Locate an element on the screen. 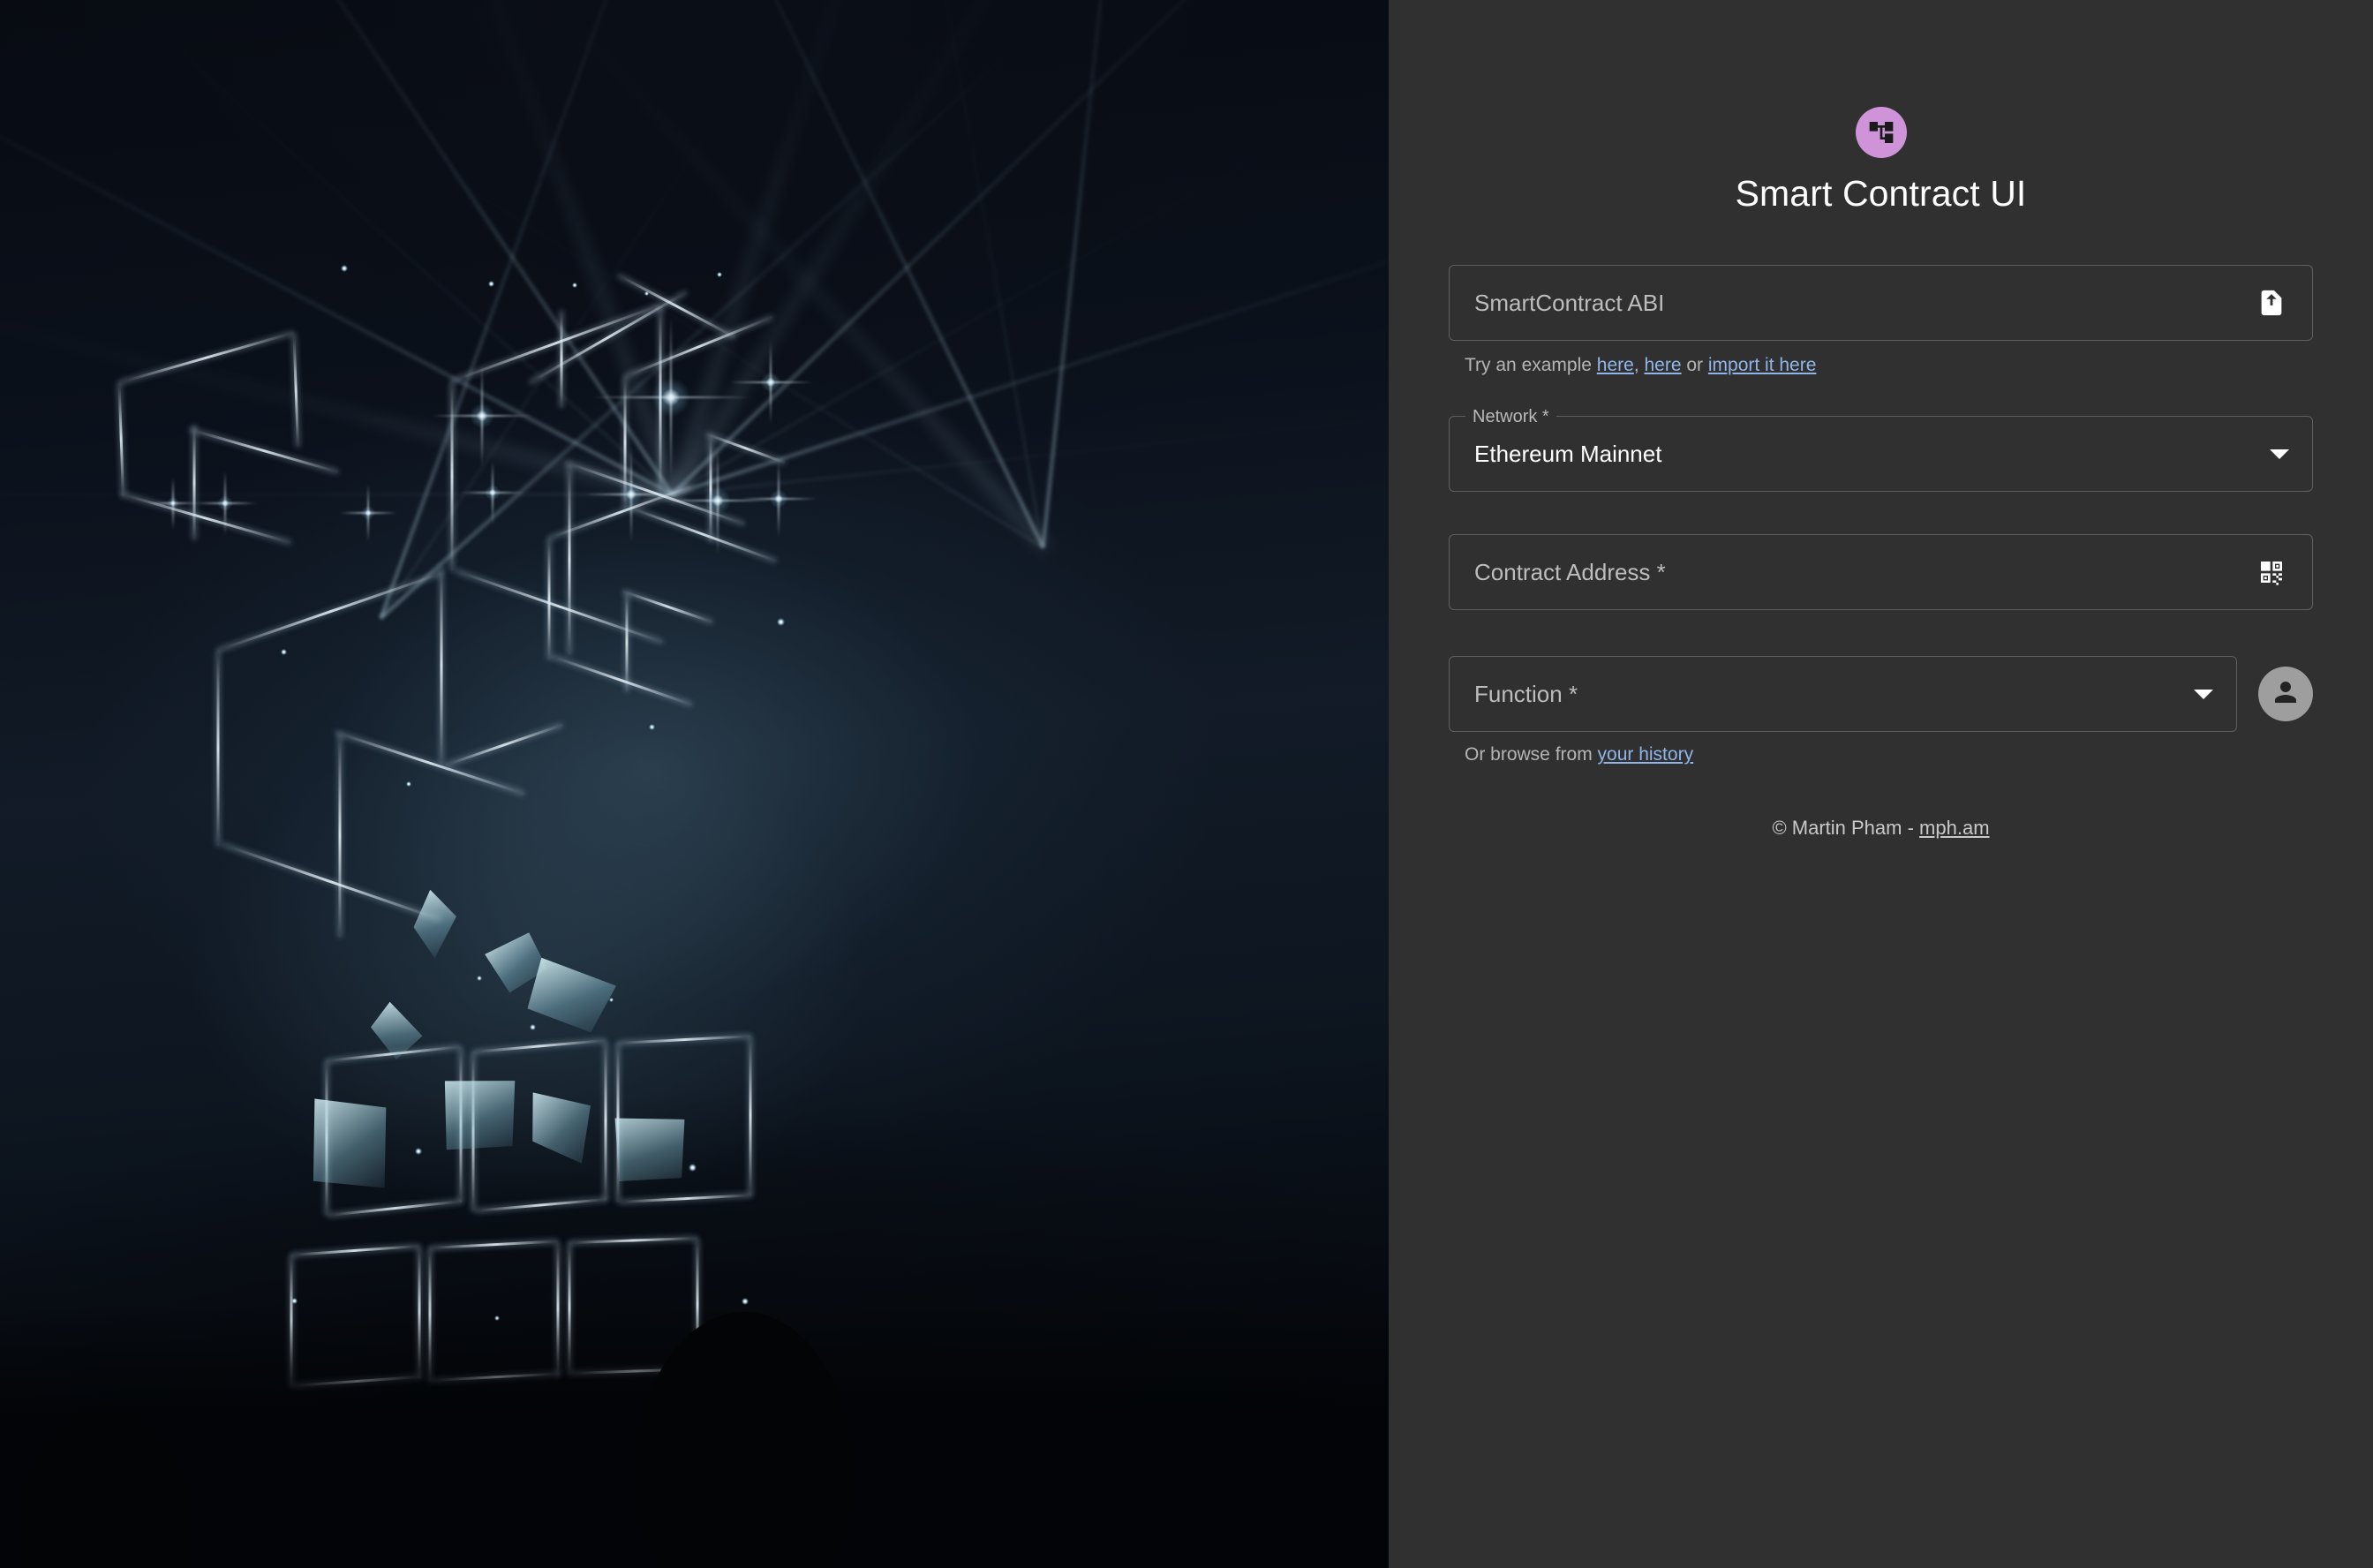 The height and width of the screenshot is (1568, 2373). footer-link: mph.am is located at coordinates (1954, 828).